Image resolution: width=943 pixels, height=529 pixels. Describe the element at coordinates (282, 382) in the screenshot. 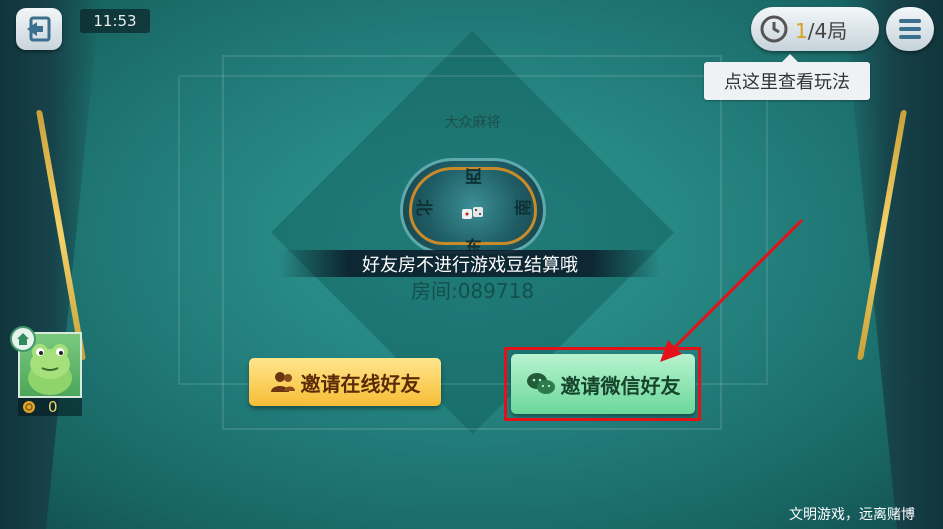

I see `people-icon` at that location.